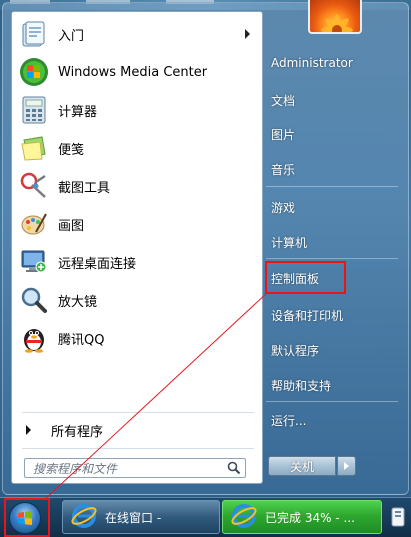  What do you see at coordinates (78, 112) in the screenshot?
I see `program-label: 计算器` at bounding box center [78, 112].